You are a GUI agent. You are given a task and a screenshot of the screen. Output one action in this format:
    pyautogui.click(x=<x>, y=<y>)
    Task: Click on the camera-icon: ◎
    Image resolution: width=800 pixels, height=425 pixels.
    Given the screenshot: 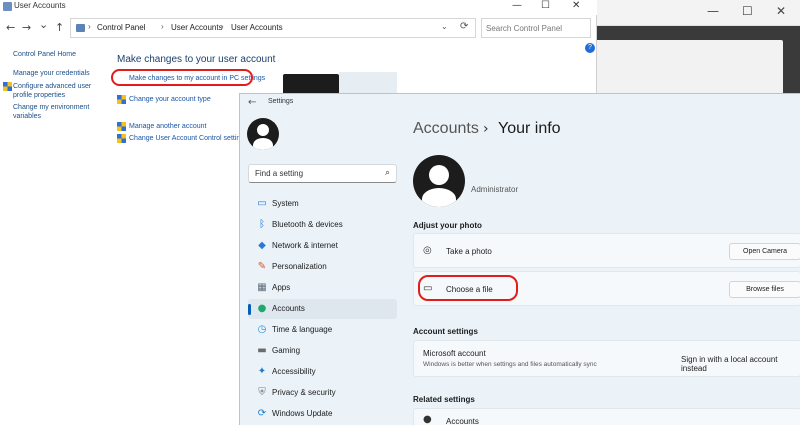 What is the action you would take?
    pyautogui.click(x=427, y=250)
    